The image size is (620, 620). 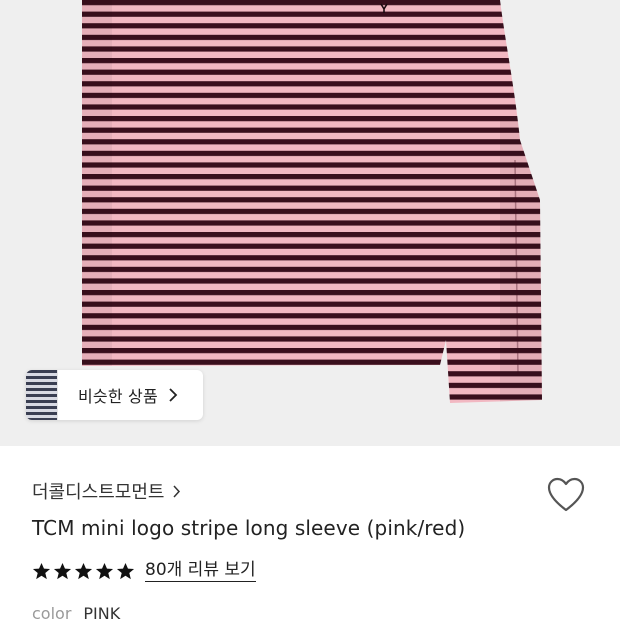 What do you see at coordinates (98, 492) in the screenshot?
I see `brand-name: 더콜디스트모먼트` at bounding box center [98, 492].